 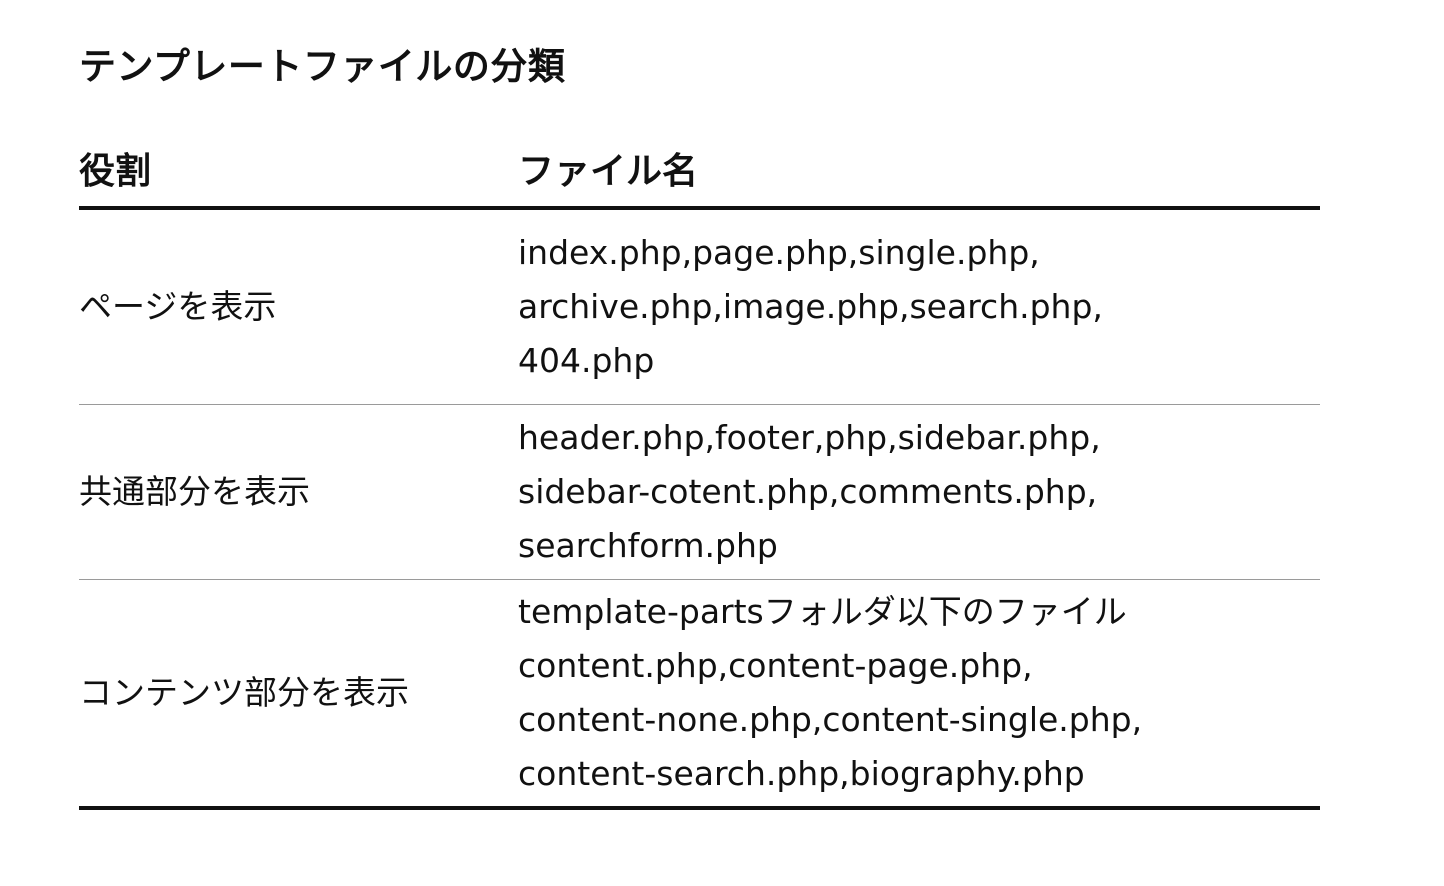 What do you see at coordinates (322, 66) in the screenshot?
I see `page-title: テンプレートファイルの分類` at bounding box center [322, 66].